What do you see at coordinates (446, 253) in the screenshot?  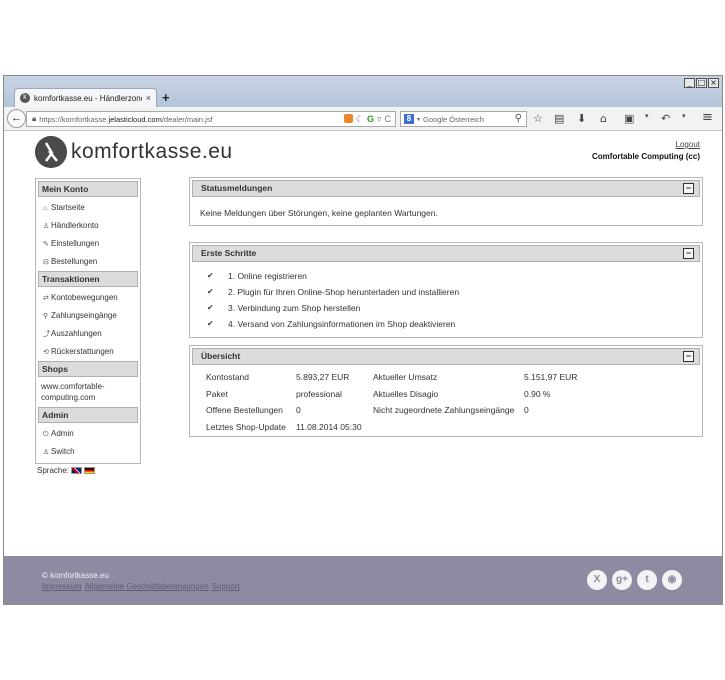 I see `steps-panel-header: Erste Schritte −` at bounding box center [446, 253].